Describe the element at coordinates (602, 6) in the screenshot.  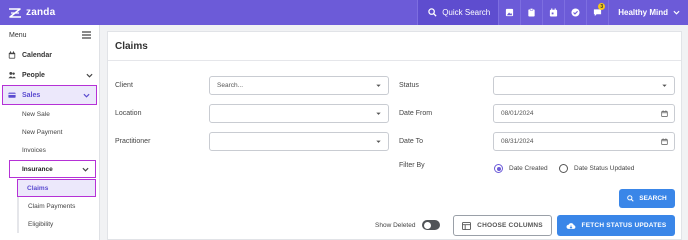
I see `notification-badge: 3` at that location.